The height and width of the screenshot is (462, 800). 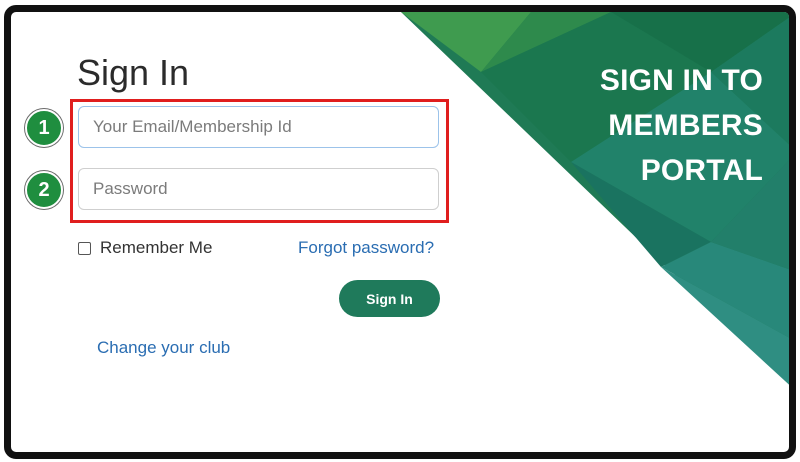 I want to click on portal-heading: SIGN IN TO MEMBERS PORTAL, so click(x=653, y=125).